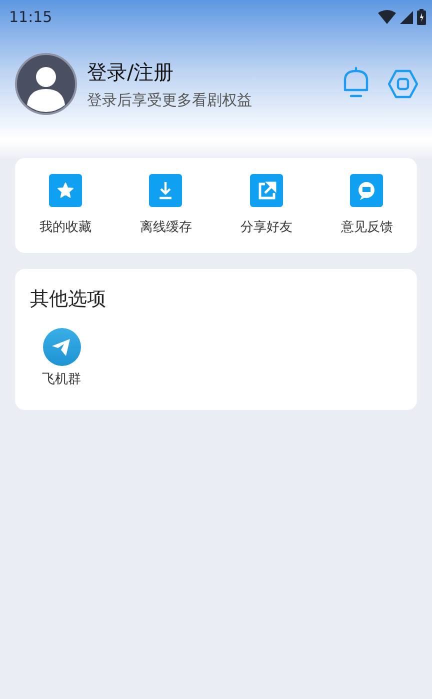 The image size is (432, 699). I want to click on chat-icon, so click(367, 190).